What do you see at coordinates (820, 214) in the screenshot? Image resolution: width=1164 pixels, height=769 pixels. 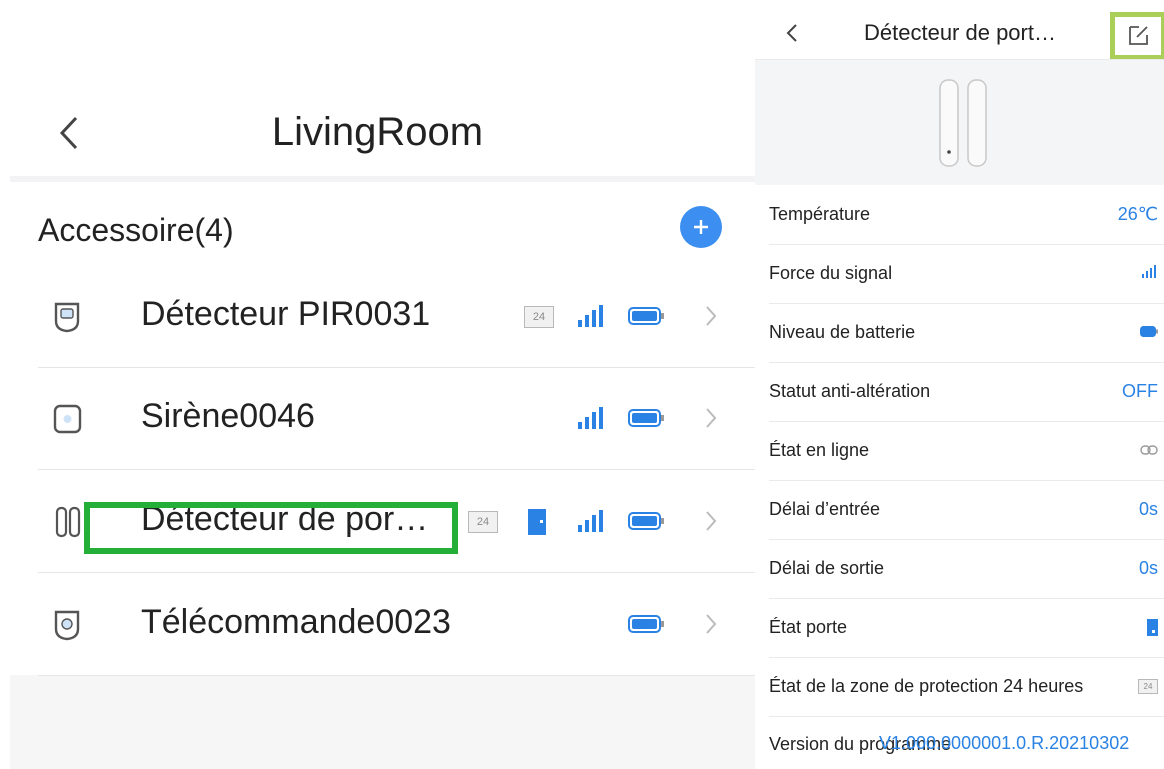 I see `property-label: Température` at bounding box center [820, 214].